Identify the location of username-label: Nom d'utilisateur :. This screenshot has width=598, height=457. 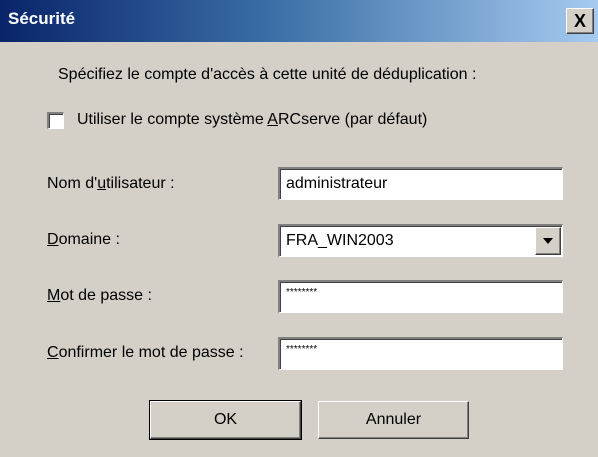
(111, 183).